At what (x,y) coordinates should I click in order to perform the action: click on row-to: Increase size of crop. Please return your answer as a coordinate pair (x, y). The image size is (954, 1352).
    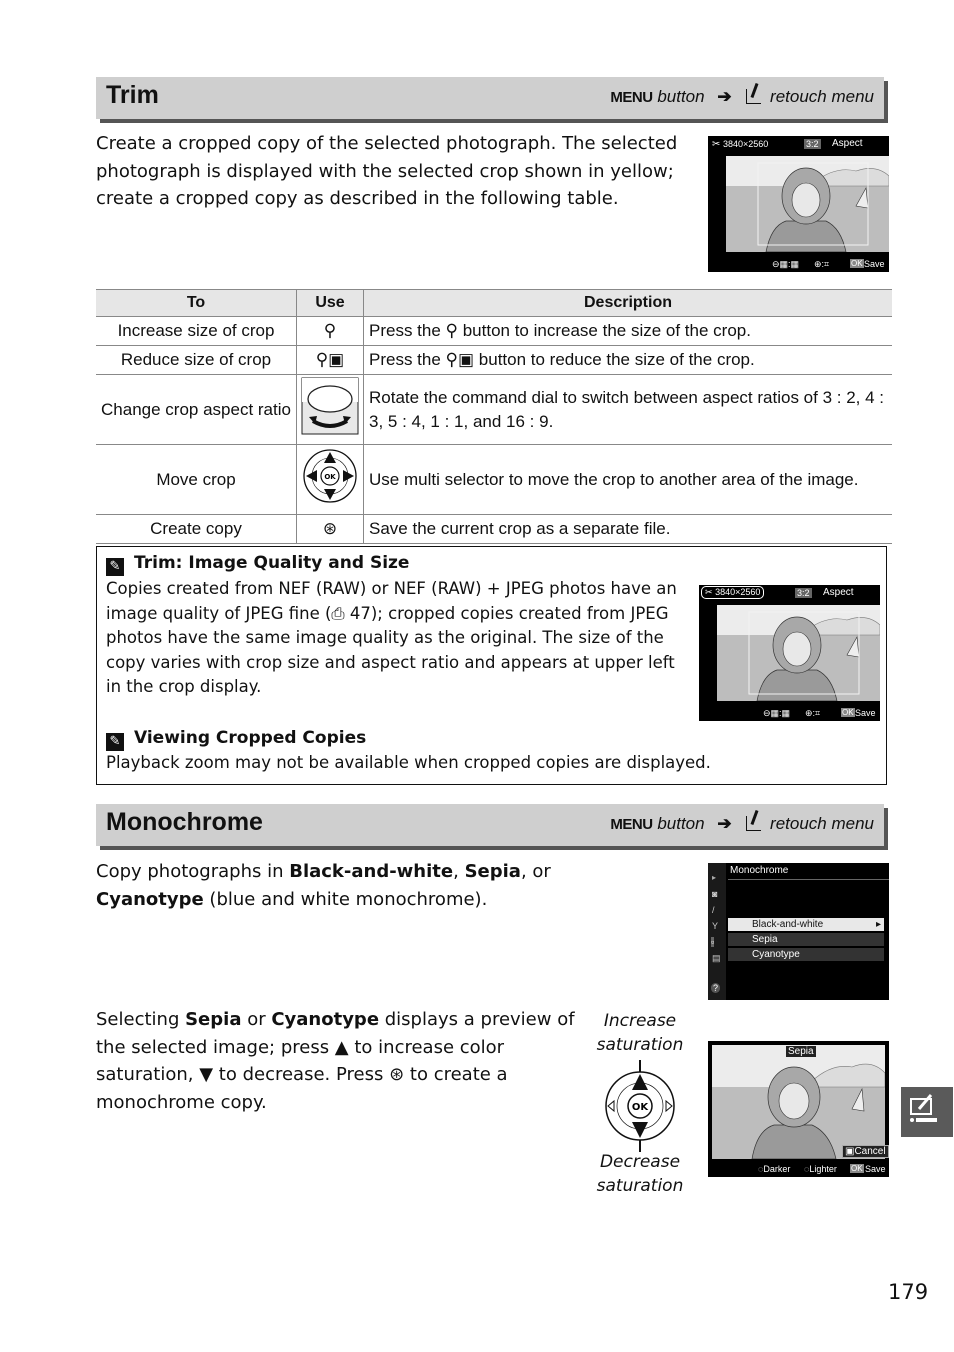
    Looking at the image, I should click on (196, 331).